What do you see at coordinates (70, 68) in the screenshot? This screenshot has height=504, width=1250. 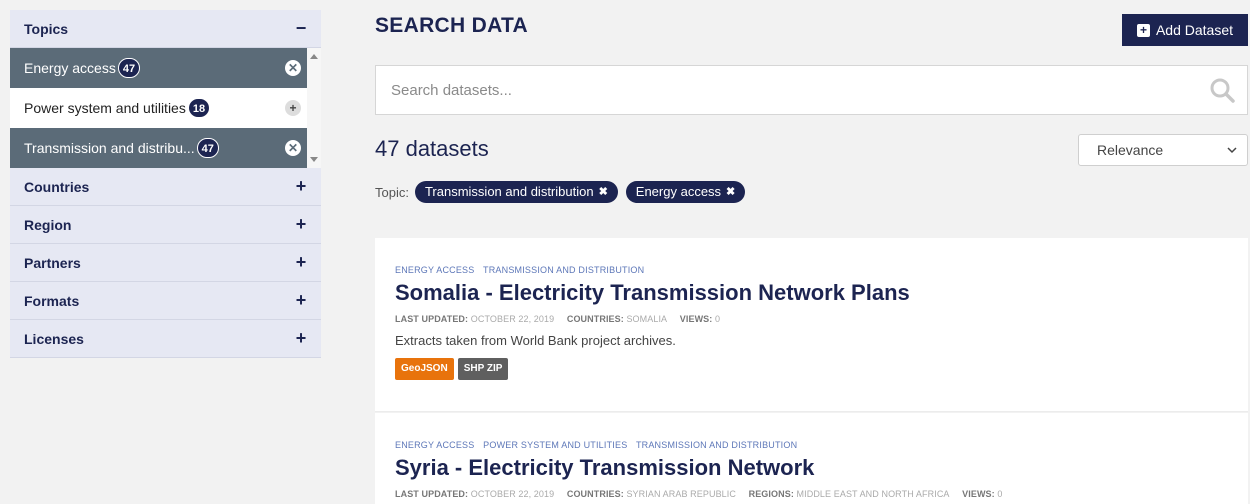 I see `topic-label: Energy access` at bounding box center [70, 68].